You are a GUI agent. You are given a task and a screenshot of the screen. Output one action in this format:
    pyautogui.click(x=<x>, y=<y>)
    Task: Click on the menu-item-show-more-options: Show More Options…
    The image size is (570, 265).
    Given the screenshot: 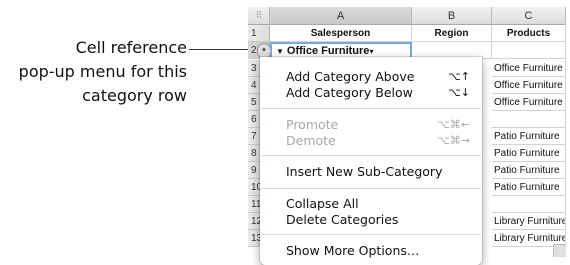 What is the action you would take?
    pyautogui.click(x=378, y=251)
    